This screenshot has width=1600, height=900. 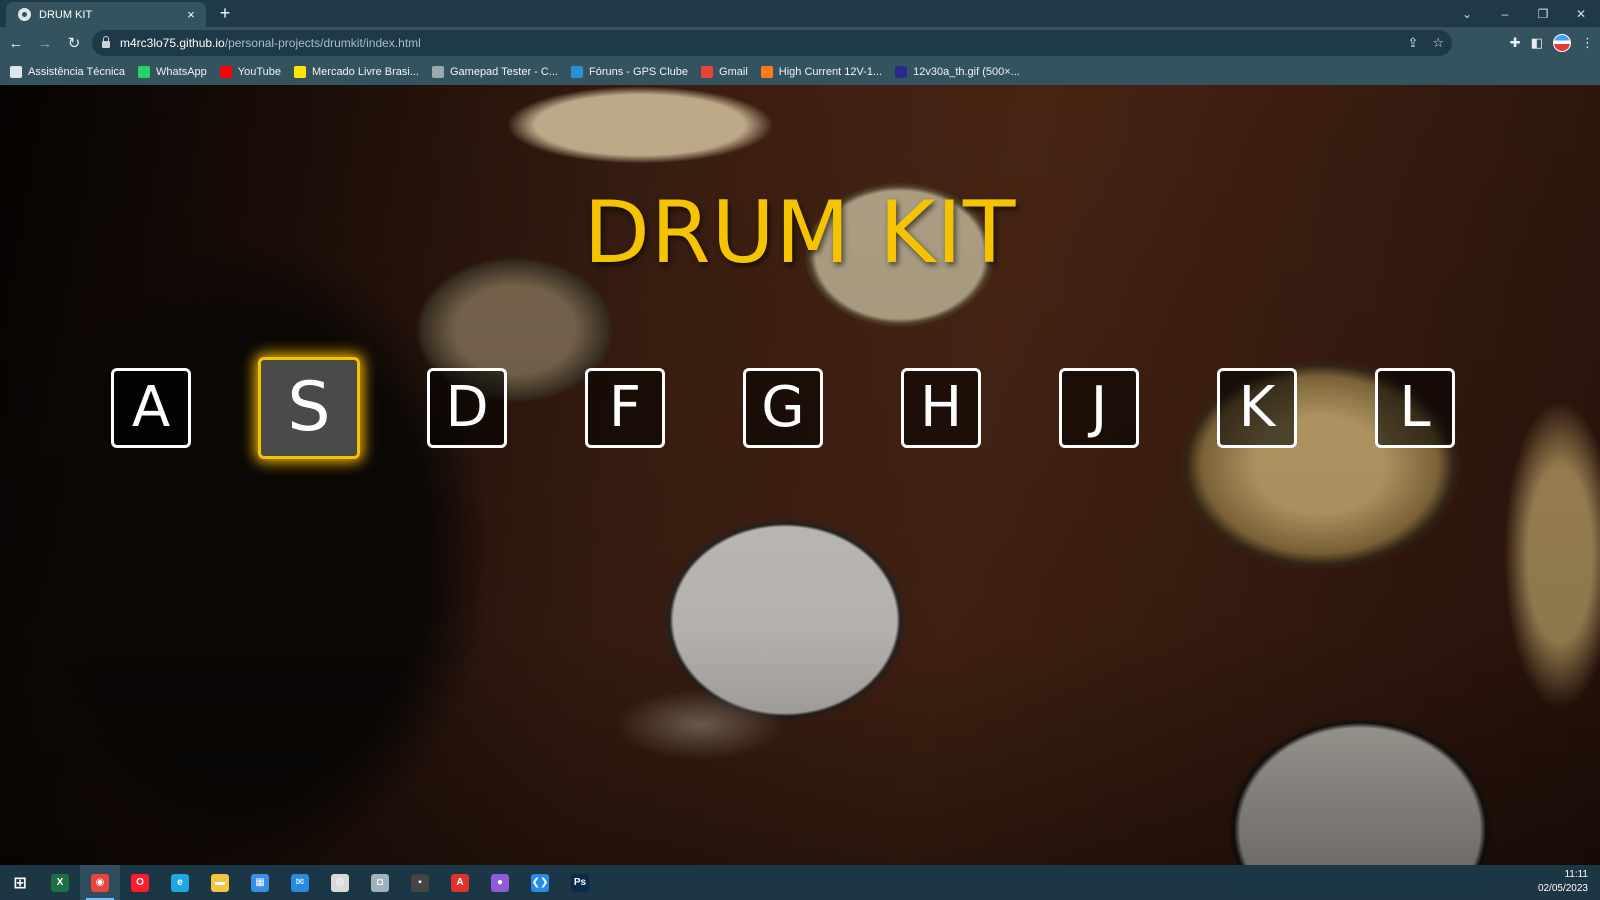 What do you see at coordinates (1537, 43) in the screenshot?
I see `sidepanel-icon: ◧` at bounding box center [1537, 43].